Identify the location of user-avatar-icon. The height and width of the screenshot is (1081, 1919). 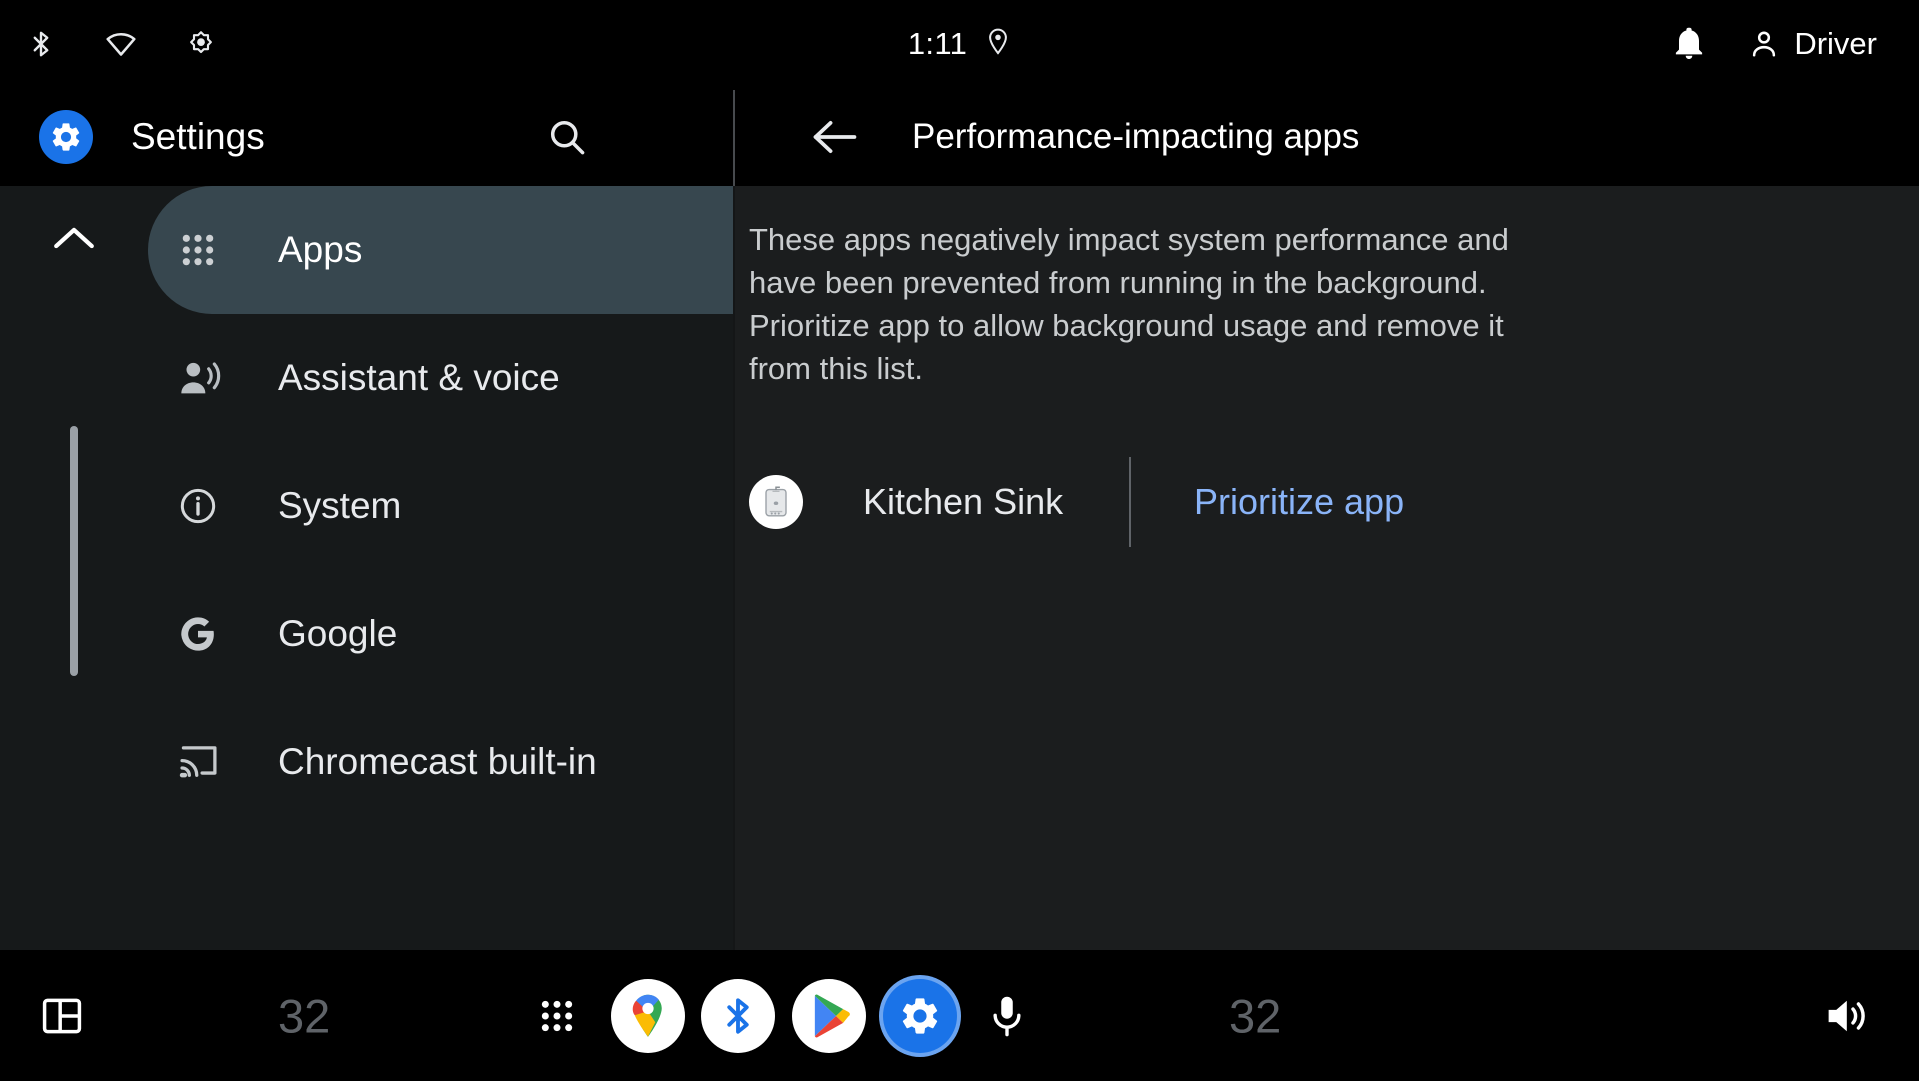
(1764, 44).